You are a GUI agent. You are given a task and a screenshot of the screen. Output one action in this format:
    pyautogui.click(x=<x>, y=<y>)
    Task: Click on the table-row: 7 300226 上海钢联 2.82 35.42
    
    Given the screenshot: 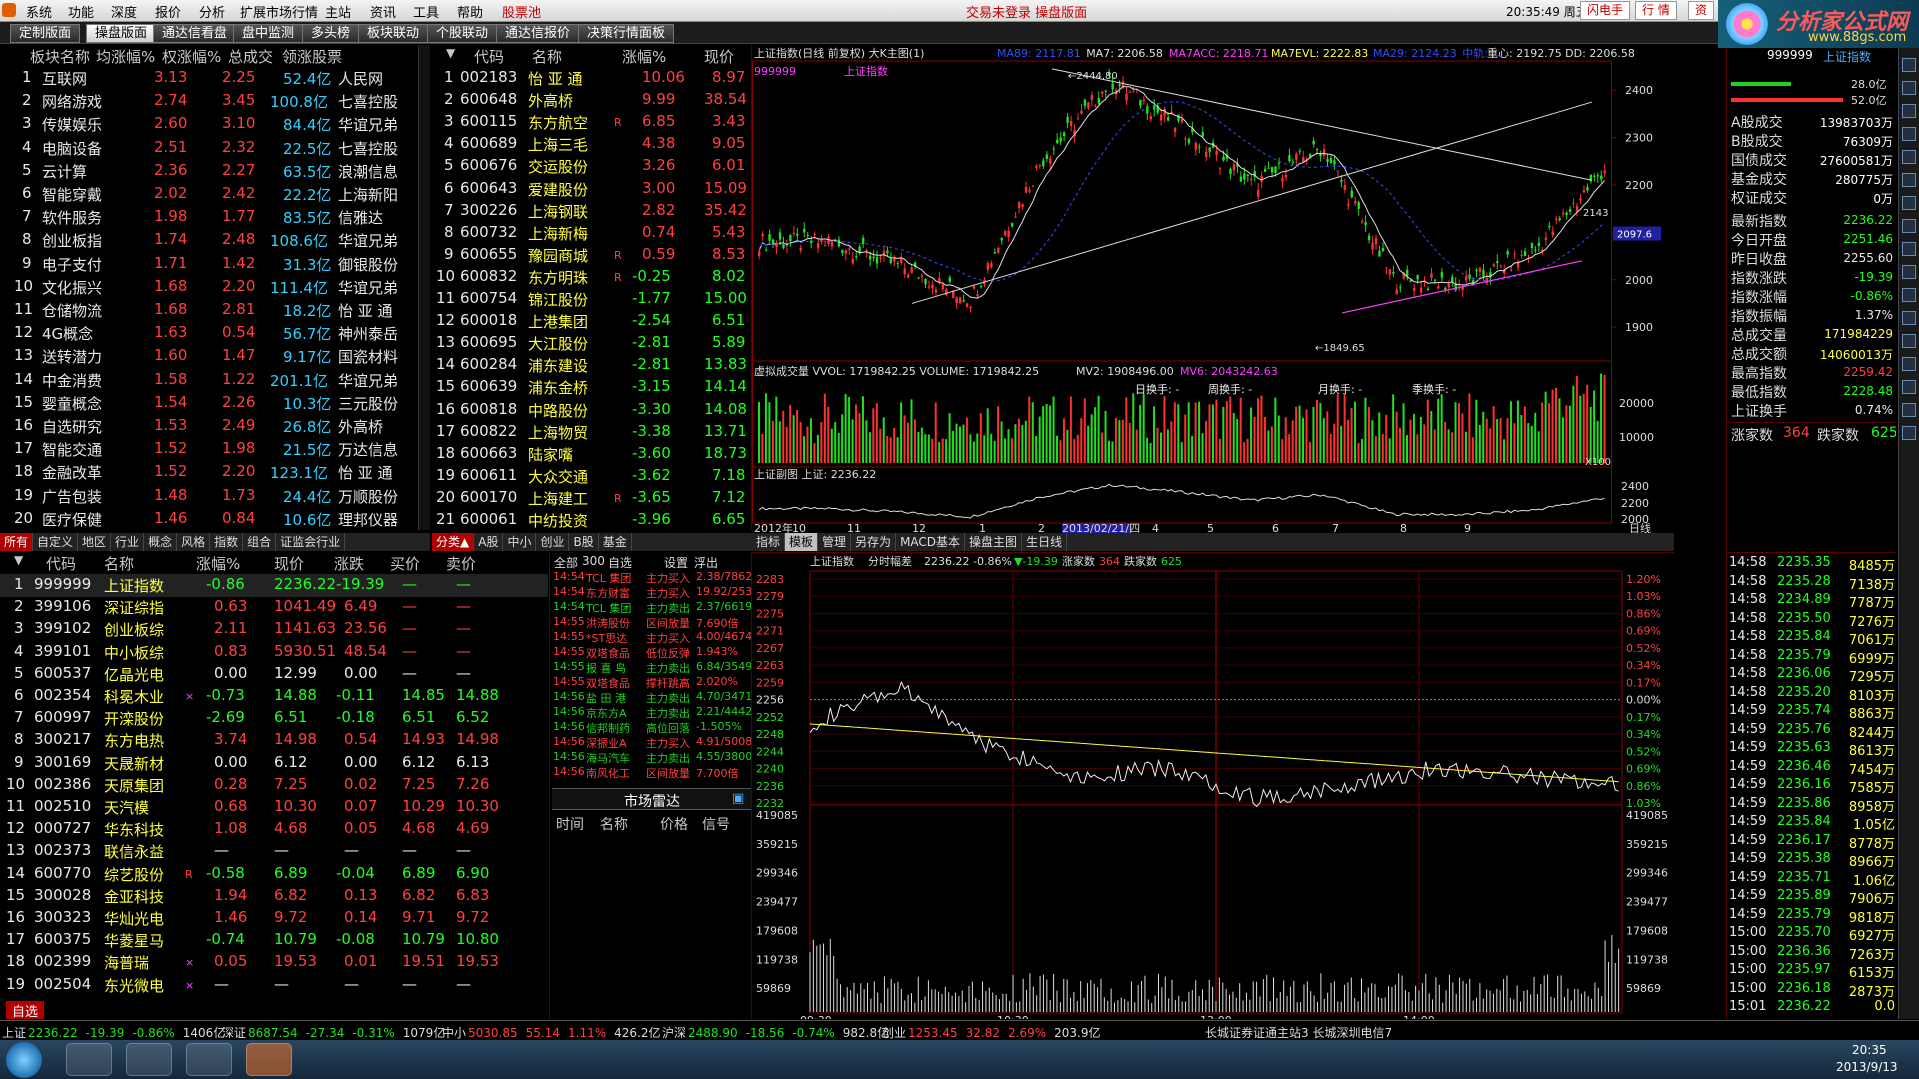 What is the action you would take?
    pyautogui.click(x=591, y=211)
    